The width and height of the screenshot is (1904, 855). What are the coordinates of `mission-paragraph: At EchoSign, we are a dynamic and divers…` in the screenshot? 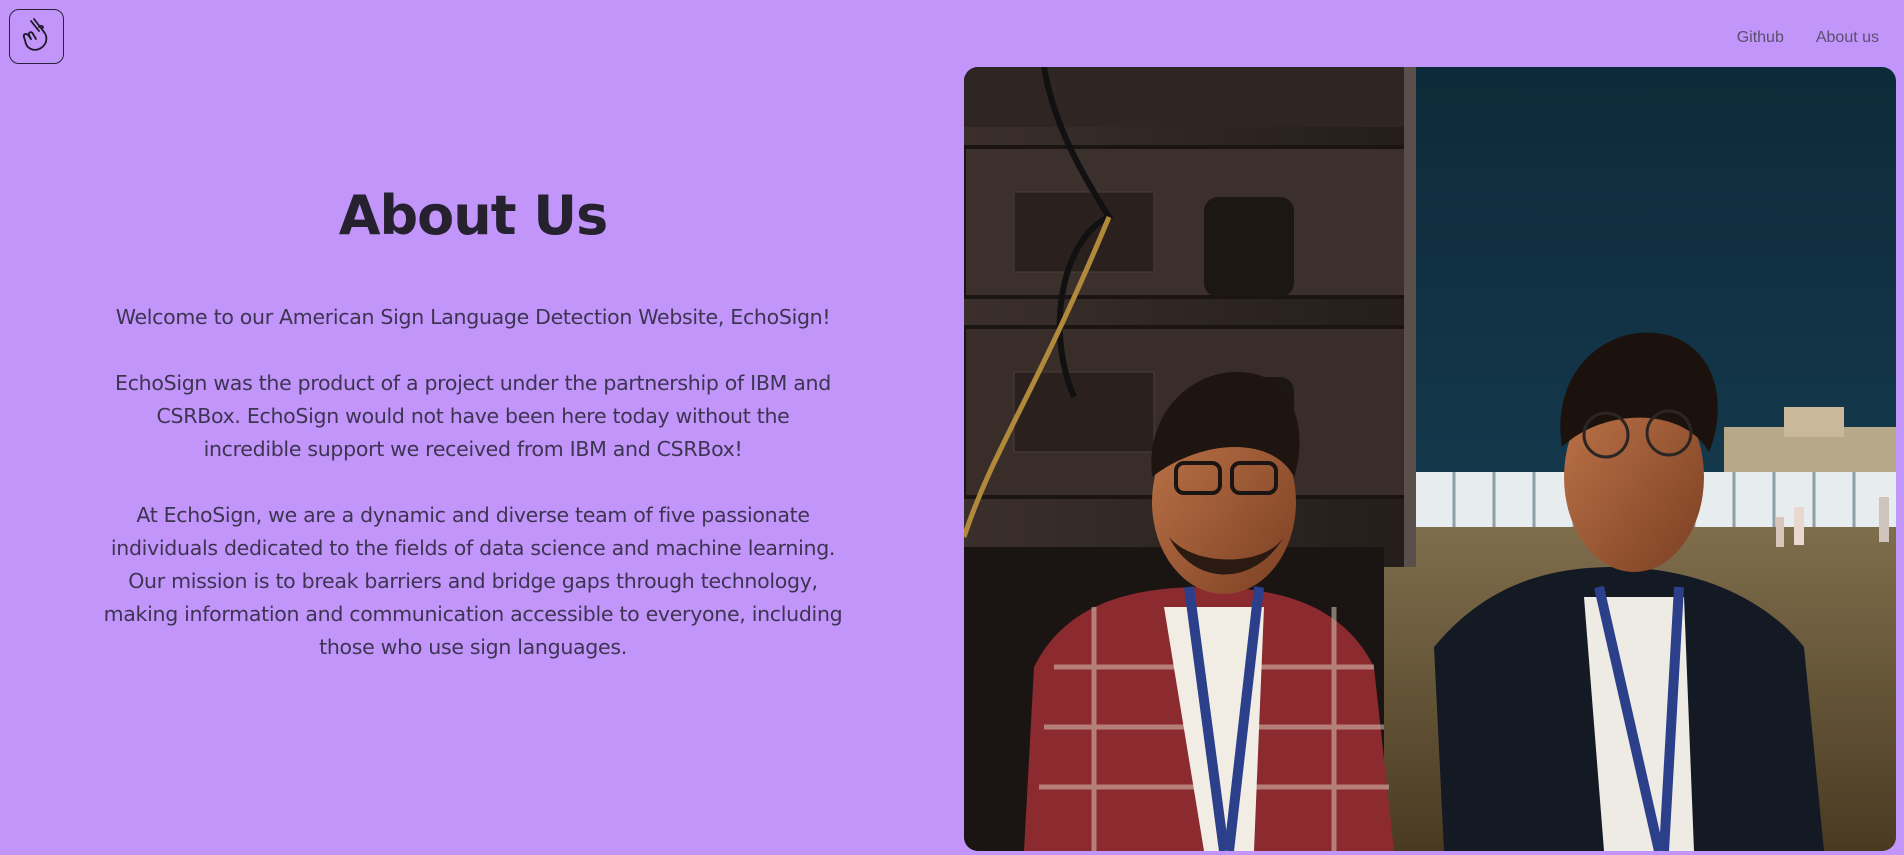 It's located at (473, 581).